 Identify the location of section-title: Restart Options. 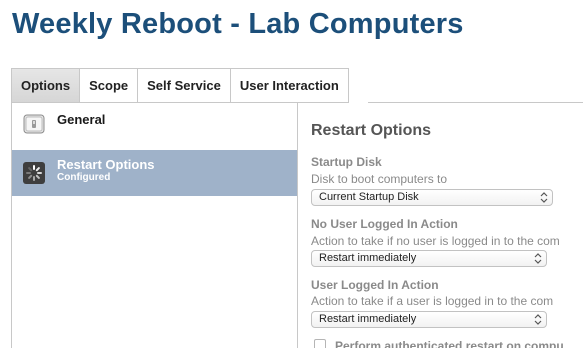
(371, 130).